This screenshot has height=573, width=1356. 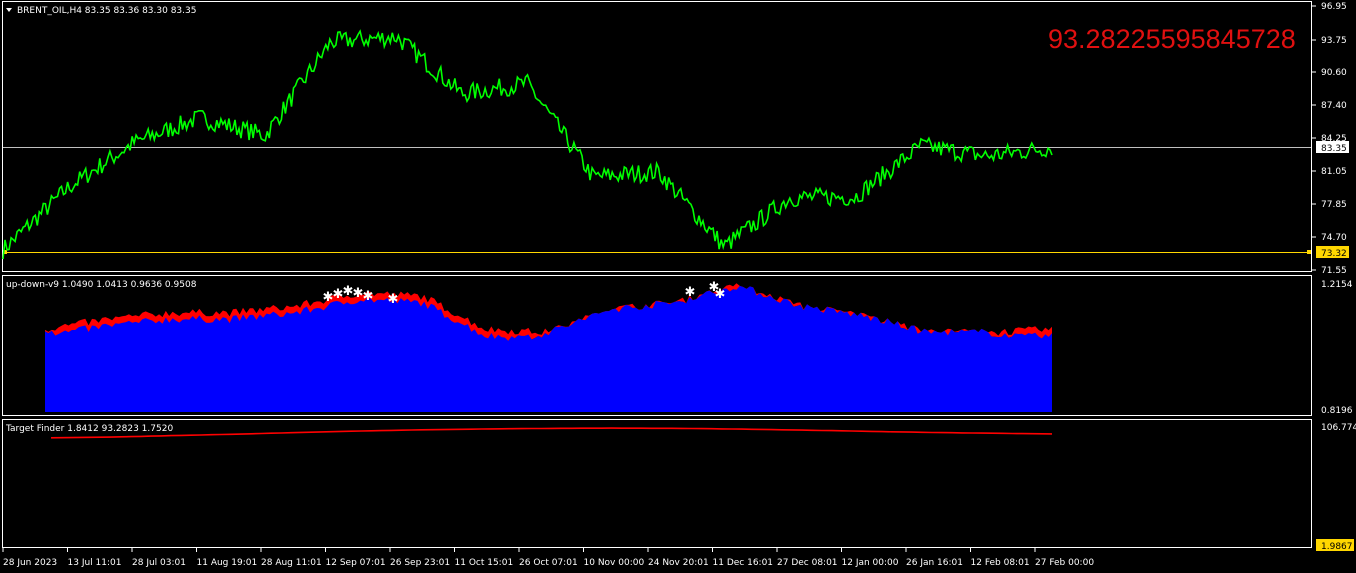 What do you see at coordinates (420, 563) in the screenshot?
I see `time-tick-label: 26 Sep 23:01` at bounding box center [420, 563].